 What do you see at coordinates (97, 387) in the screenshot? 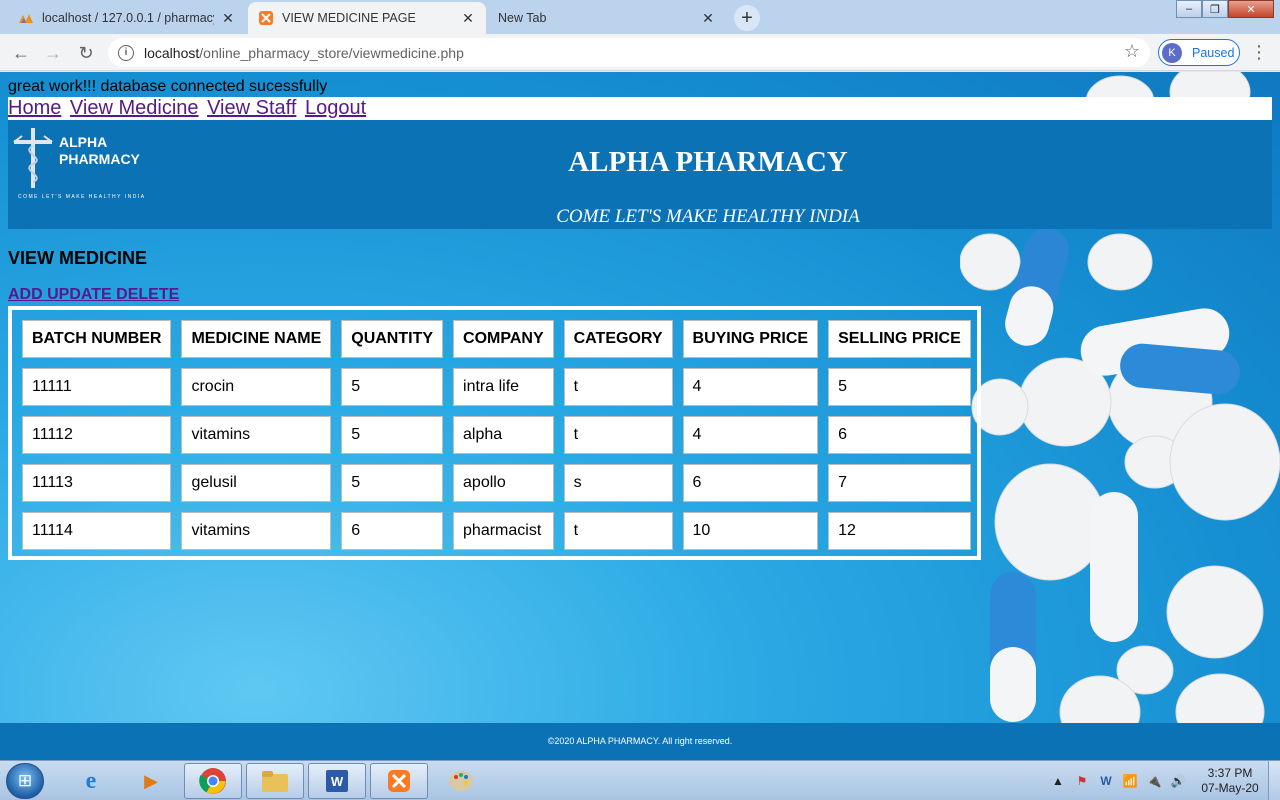
I see `cell-batch-number: 11111` at bounding box center [97, 387].